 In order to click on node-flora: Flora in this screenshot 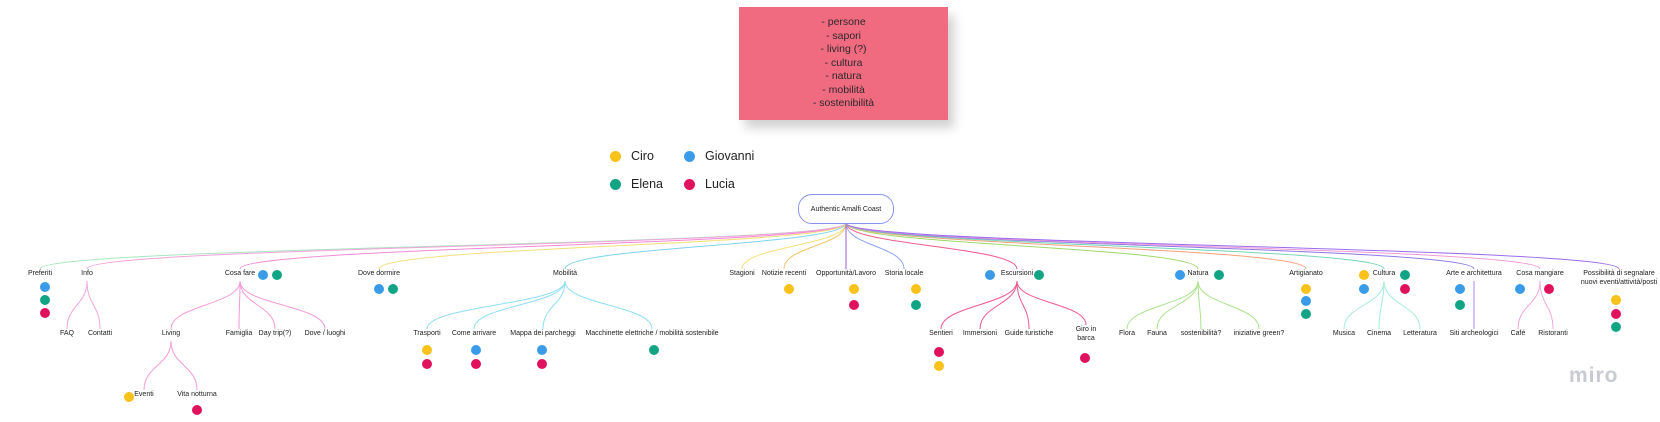, I will do `click(1127, 333)`.